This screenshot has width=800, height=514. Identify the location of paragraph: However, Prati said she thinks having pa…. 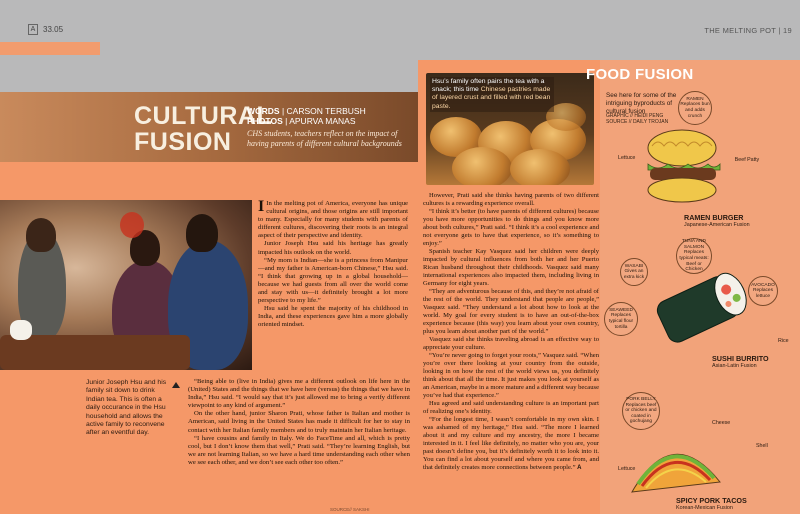
(511, 199).